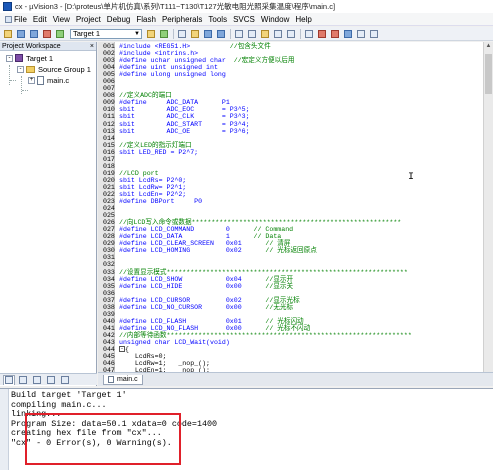 This screenshot has height=470, width=493. Describe the element at coordinates (146, 19) in the screenshot. I see `menu-flash: Flash` at that location.